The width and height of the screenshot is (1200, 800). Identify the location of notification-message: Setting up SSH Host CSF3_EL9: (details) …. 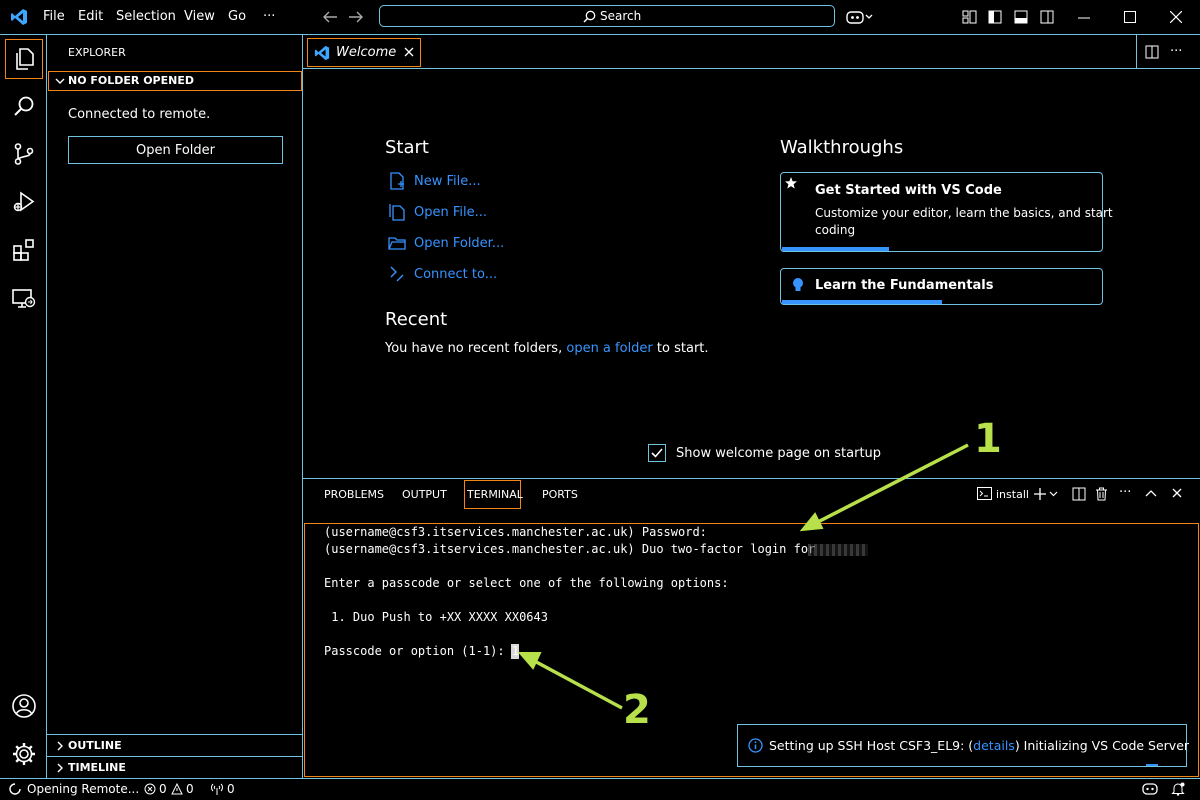
(979, 745).